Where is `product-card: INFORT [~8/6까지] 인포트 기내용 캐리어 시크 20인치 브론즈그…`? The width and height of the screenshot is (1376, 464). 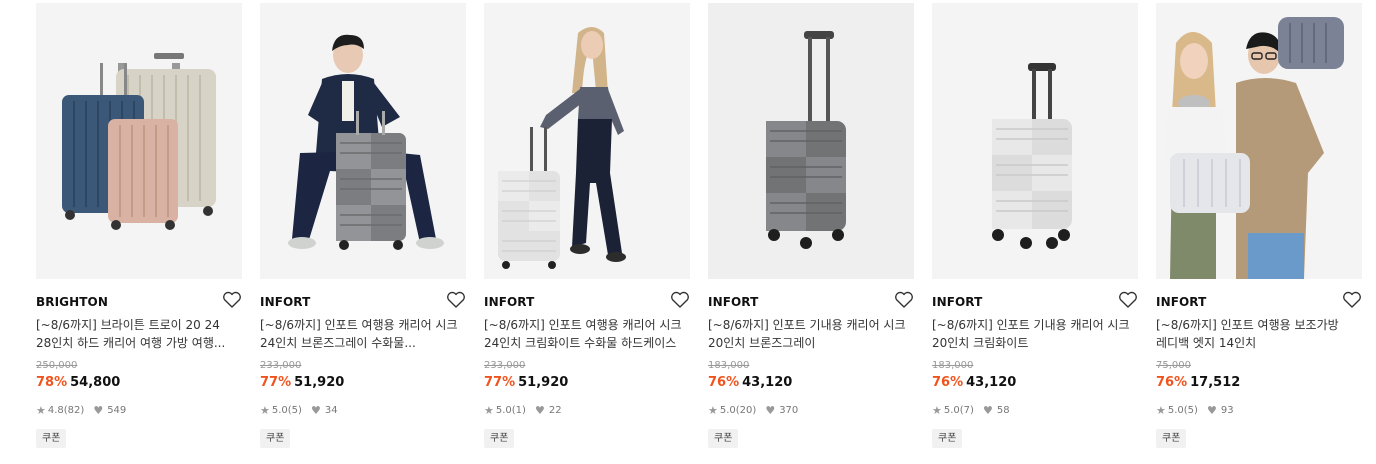
product-card: INFORT [~8/6까지] 인포트 기내용 캐리어 시크 20인치 브론즈그… is located at coordinates (811, 232).